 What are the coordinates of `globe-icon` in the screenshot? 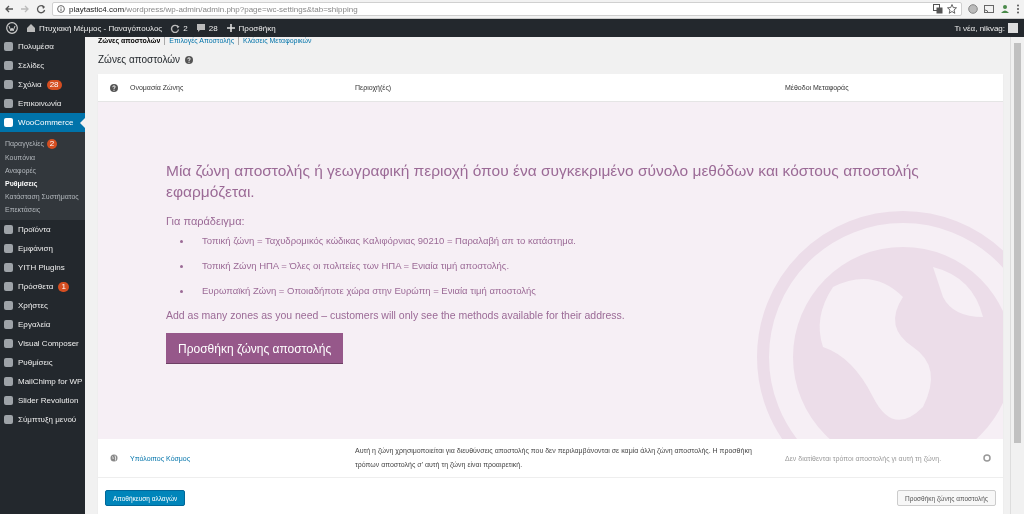 It's located at (114, 458).